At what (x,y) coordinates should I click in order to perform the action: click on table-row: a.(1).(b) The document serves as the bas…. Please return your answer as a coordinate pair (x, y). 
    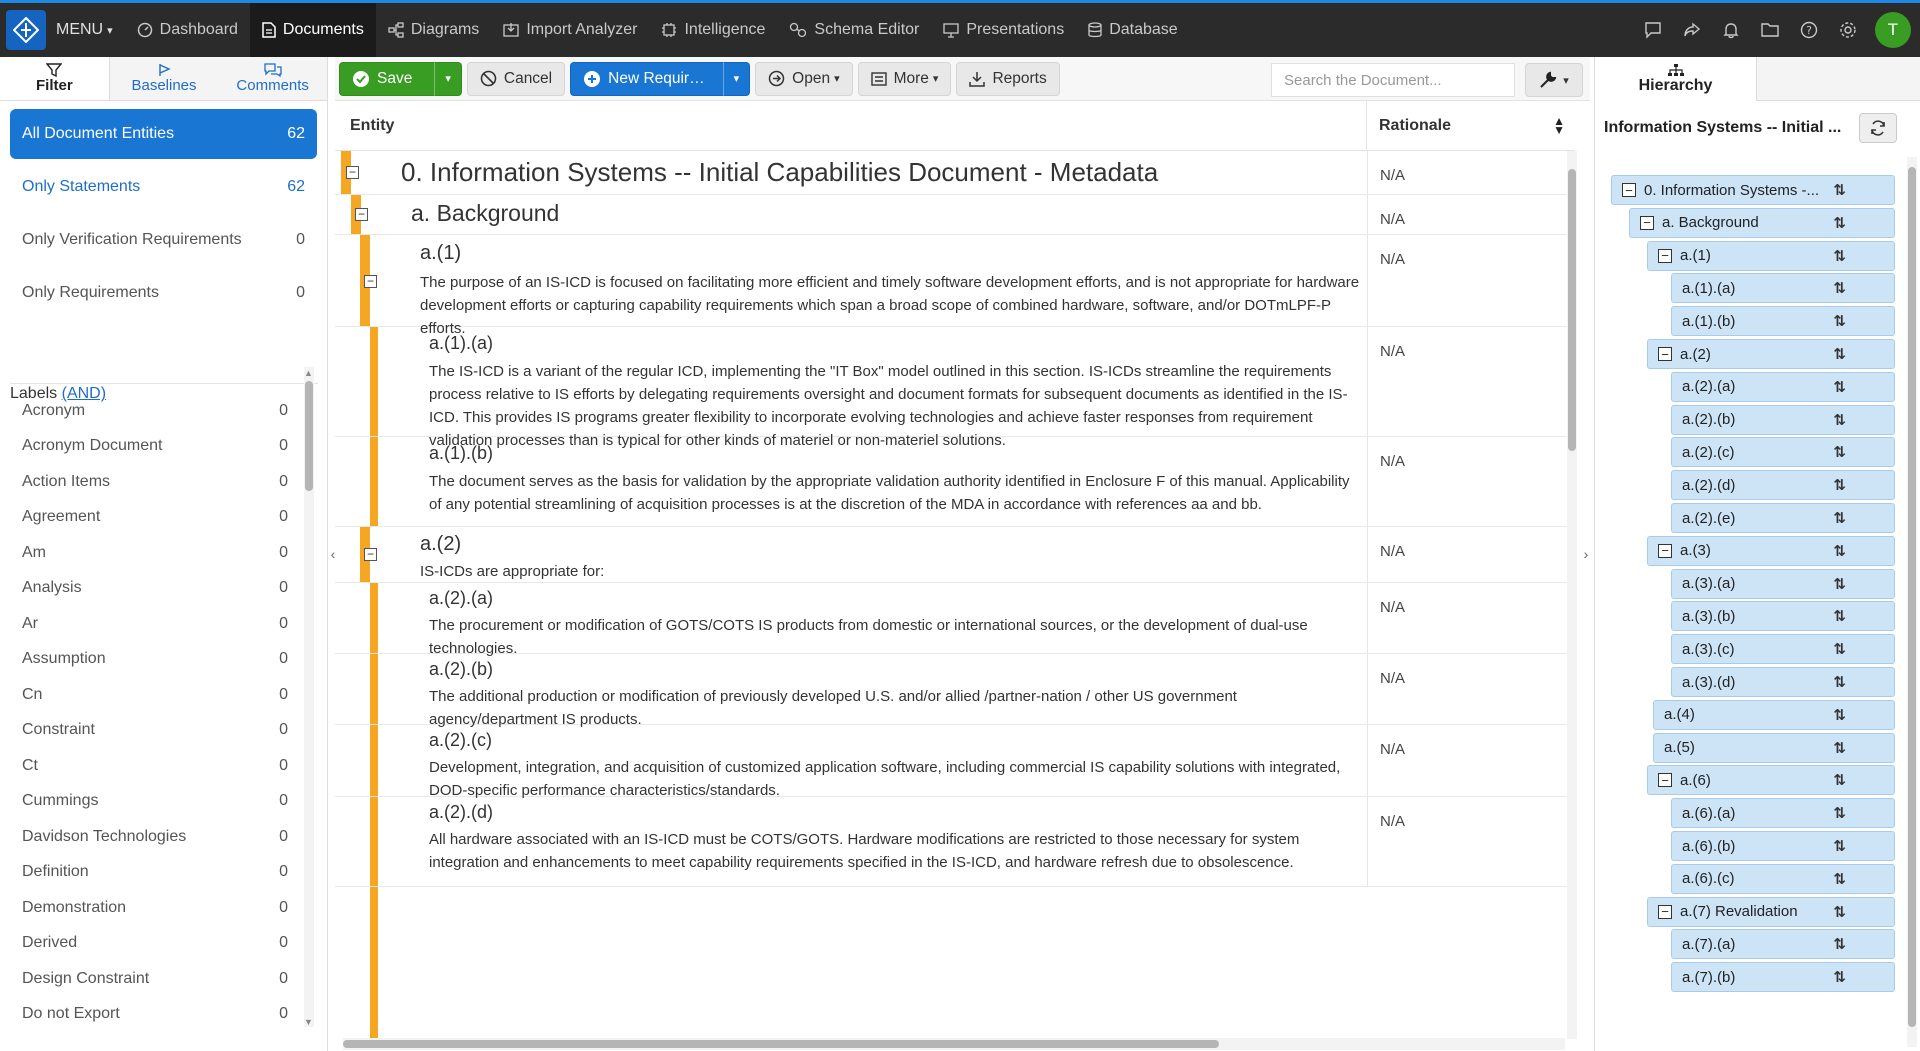
    Looking at the image, I should click on (951, 482).